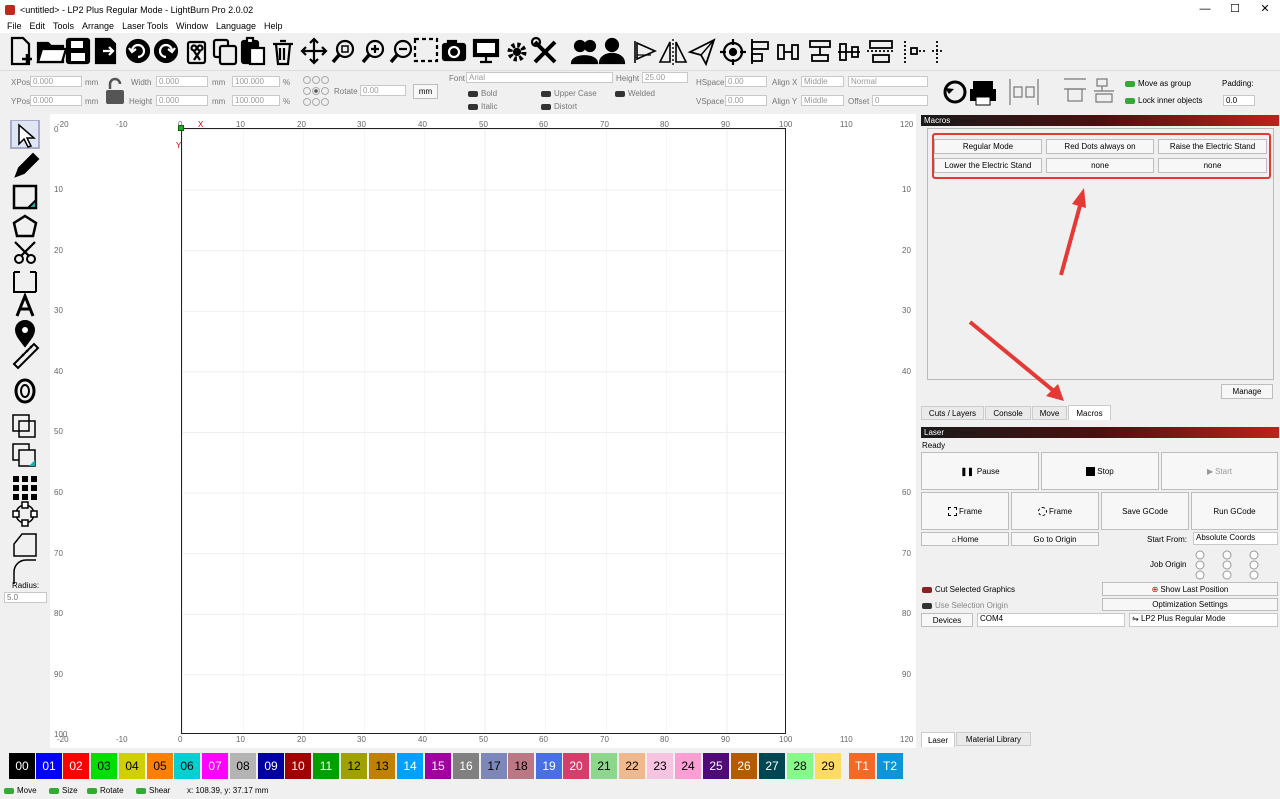 Image resolution: width=1280 pixels, height=799 pixels. I want to click on devices-button: Devices, so click(947, 620).